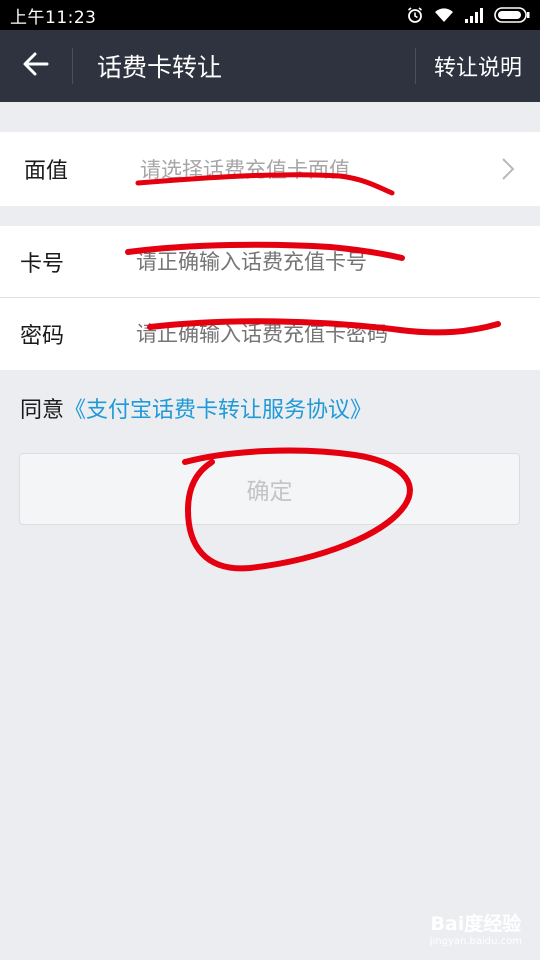 Image resolution: width=540 pixels, height=960 pixels. I want to click on password-input, so click(338, 334).